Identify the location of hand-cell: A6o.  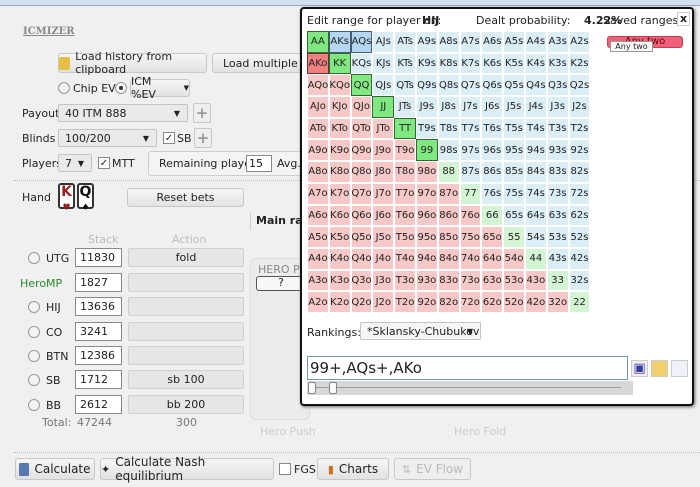
(318, 215).